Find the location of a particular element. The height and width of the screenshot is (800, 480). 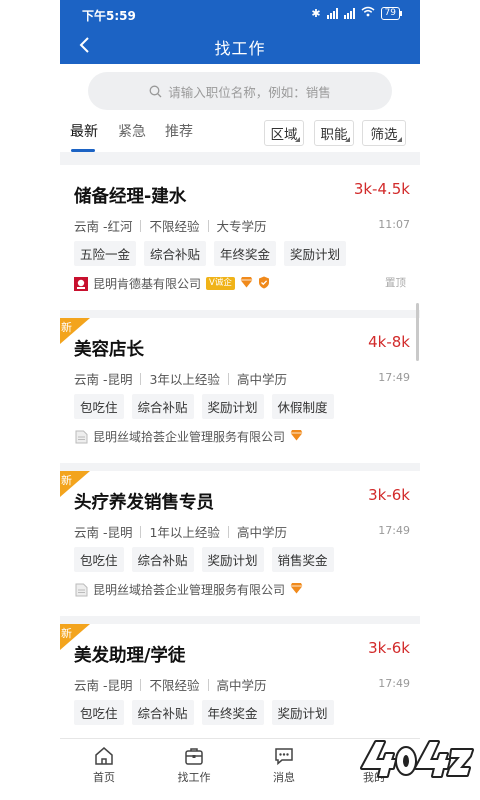

search-area: 请输入职位名称，例如：销售 is located at coordinates (240, 91).